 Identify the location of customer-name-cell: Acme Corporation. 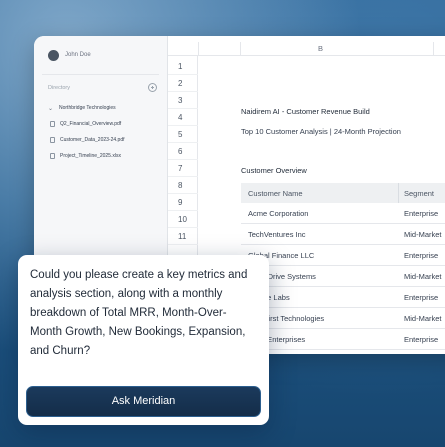
(278, 213).